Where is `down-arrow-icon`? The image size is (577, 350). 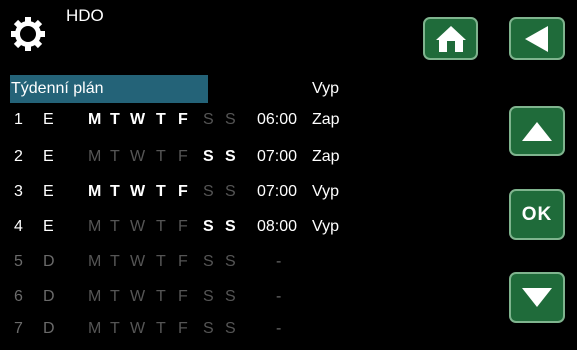 down-arrow-icon is located at coordinates (537, 297).